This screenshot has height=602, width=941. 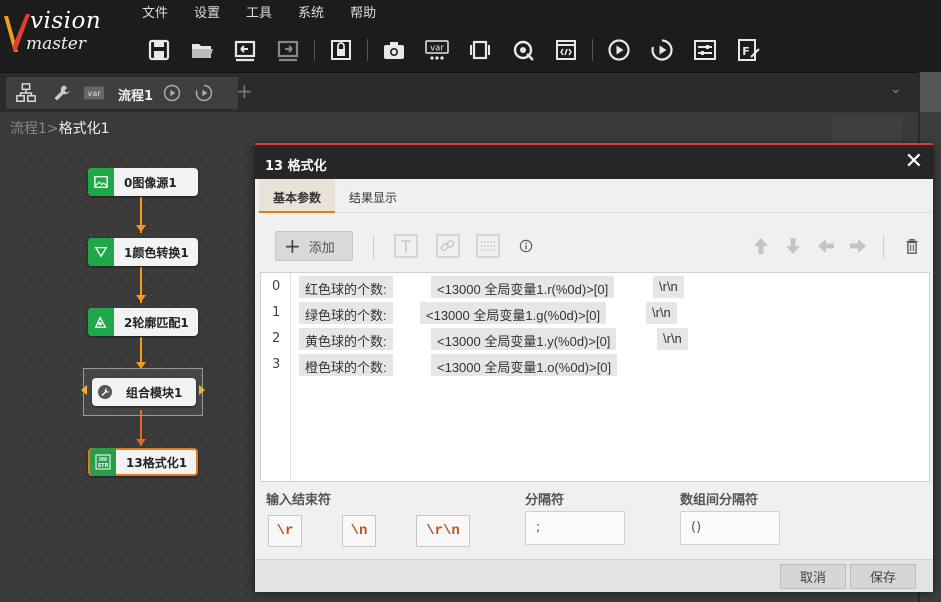 What do you see at coordinates (826, 246) in the screenshot?
I see `move-left-icon` at bounding box center [826, 246].